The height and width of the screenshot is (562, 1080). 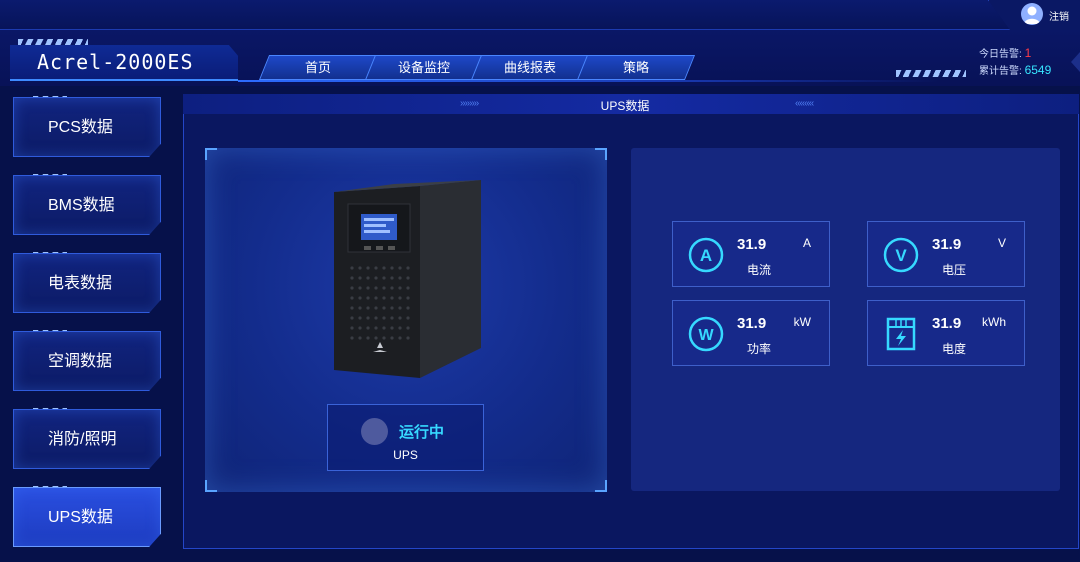 I want to click on svg-text: W, so click(x=706, y=335).